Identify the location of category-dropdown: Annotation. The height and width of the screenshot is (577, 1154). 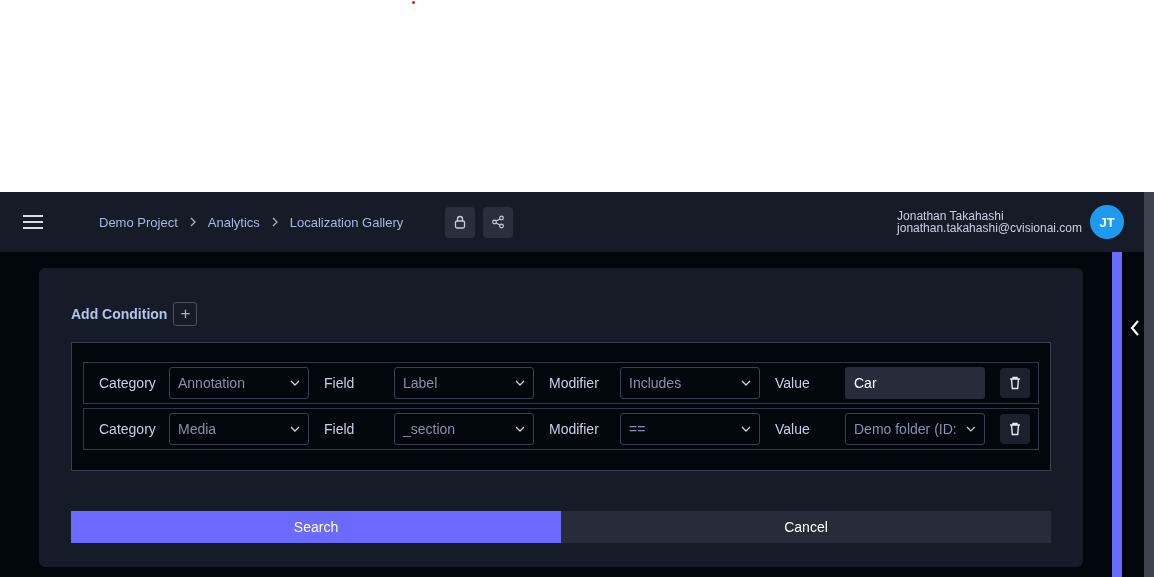
(239, 383).